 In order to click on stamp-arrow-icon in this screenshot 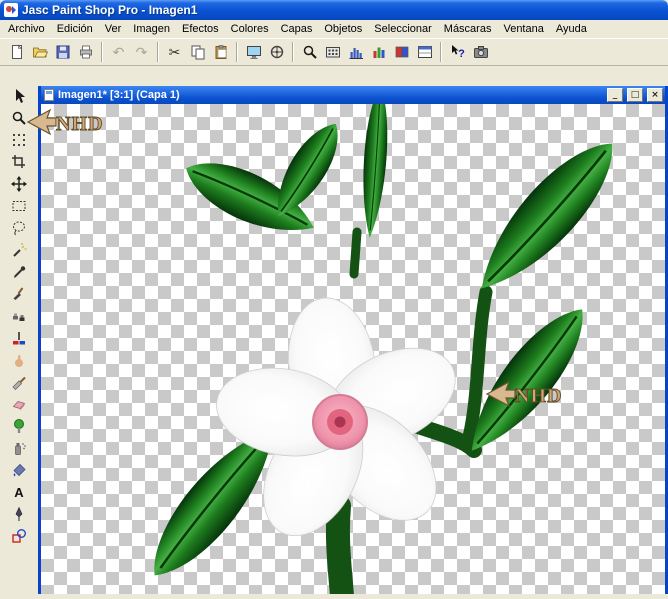, I will do `click(41, 122)`.